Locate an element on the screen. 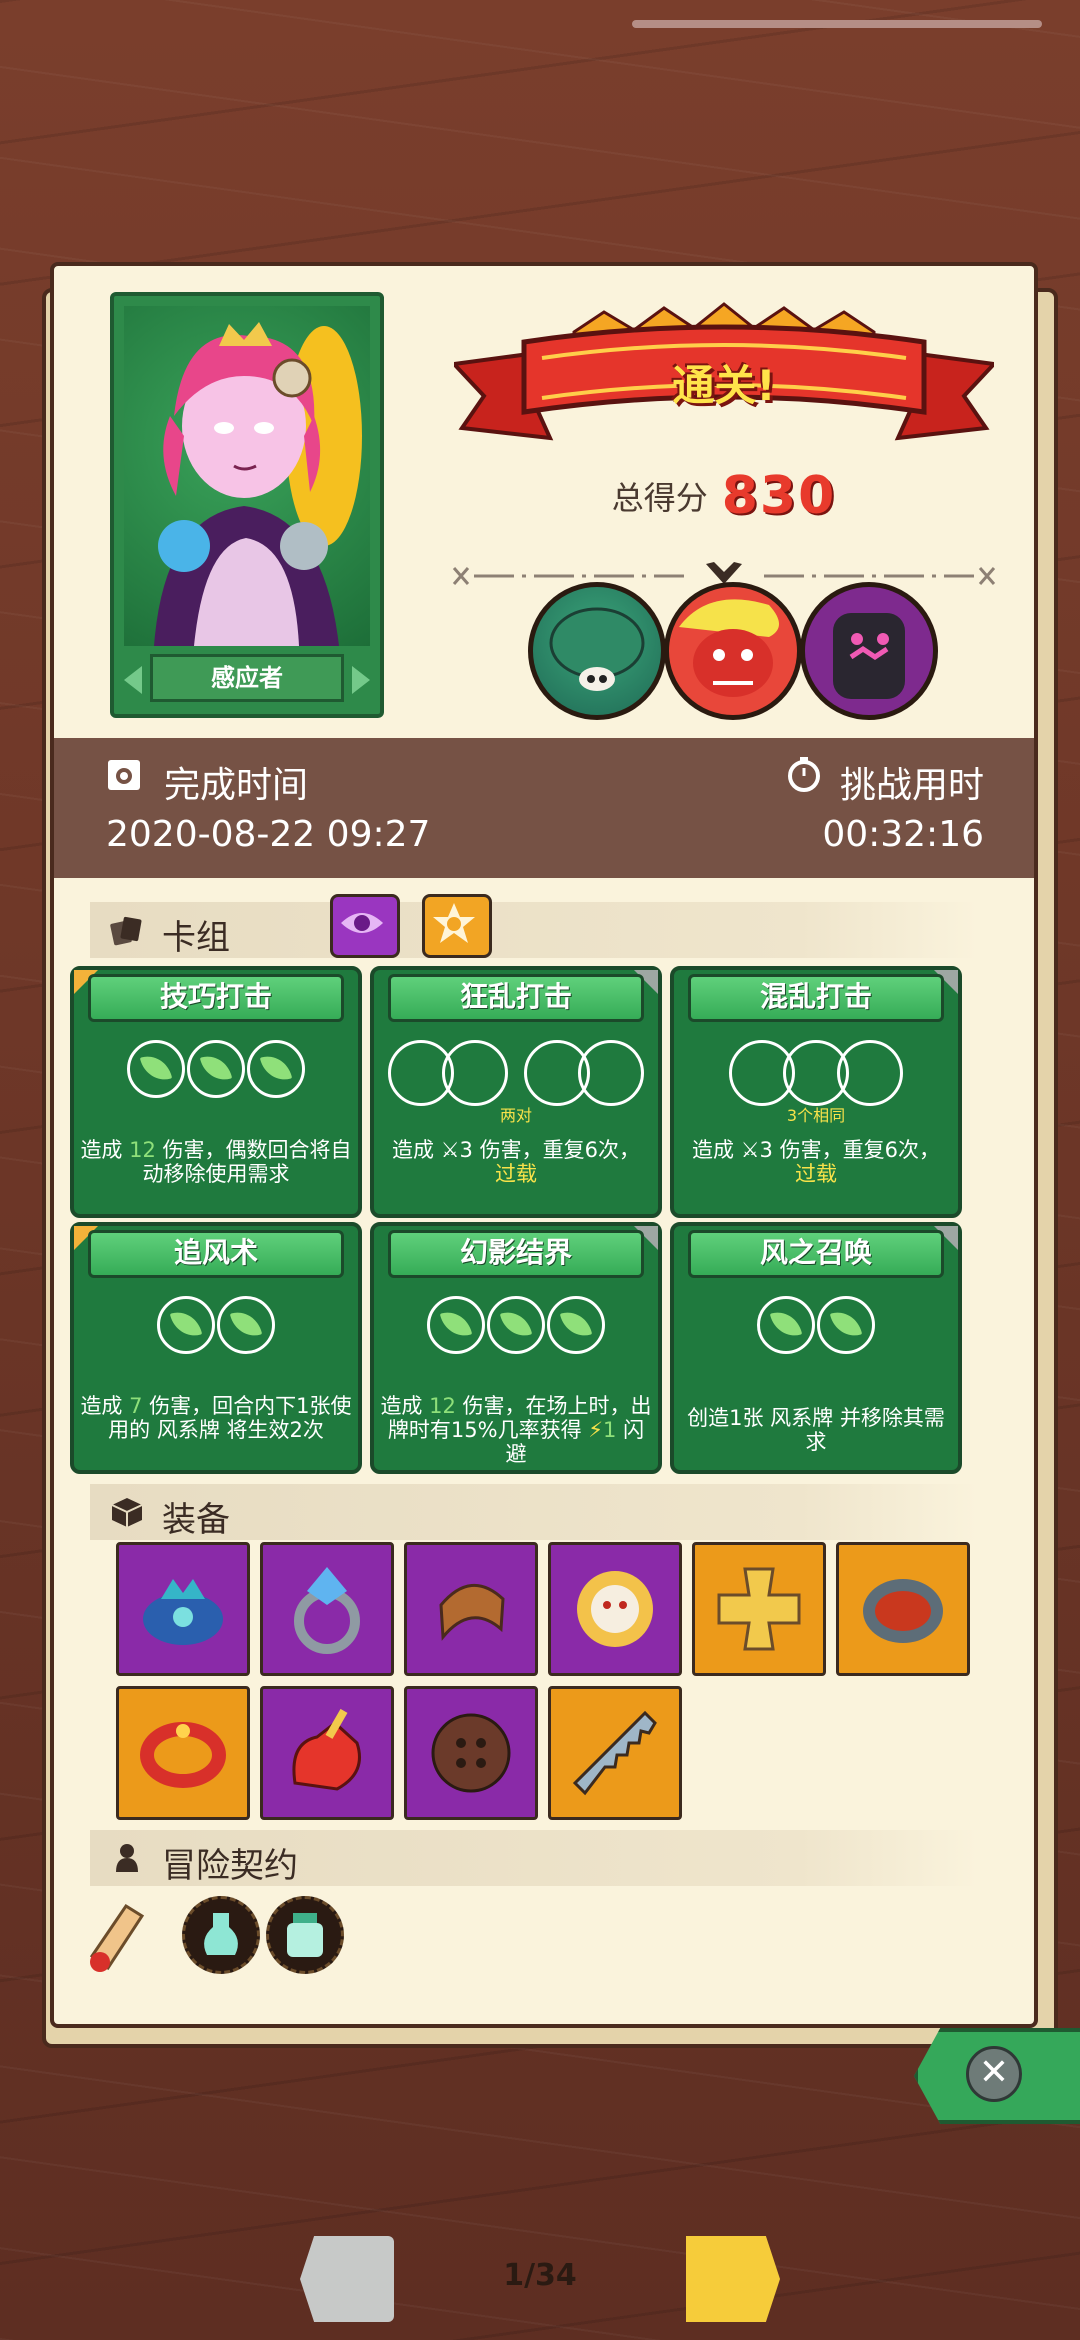 The width and height of the screenshot is (1080, 2340). ember-shield-icon is located at coordinates (903, 1611).